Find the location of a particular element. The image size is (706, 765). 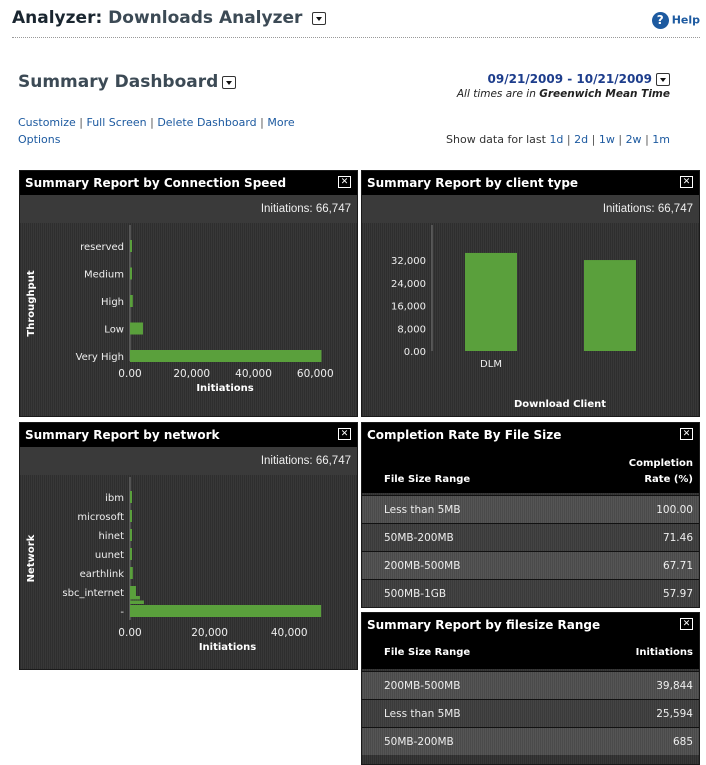

cell-value: 100.00 is located at coordinates (674, 510).